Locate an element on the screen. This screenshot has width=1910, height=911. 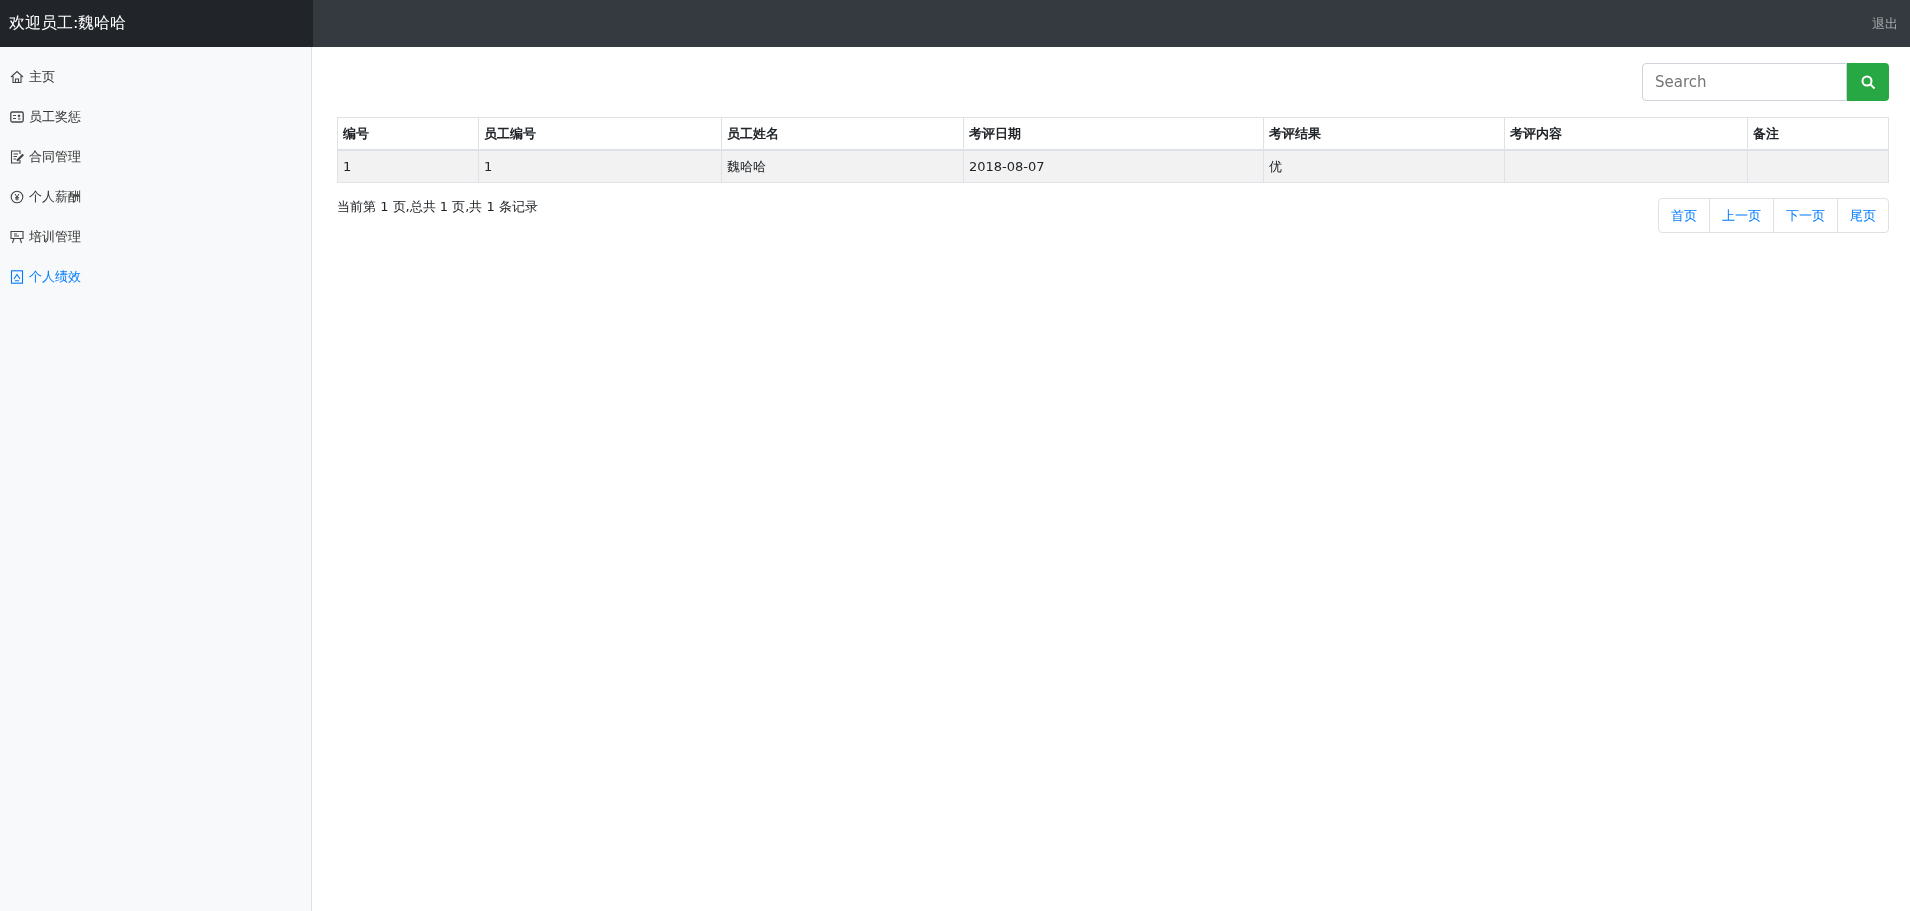
page-link: 尾页 is located at coordinates (1862, 215).